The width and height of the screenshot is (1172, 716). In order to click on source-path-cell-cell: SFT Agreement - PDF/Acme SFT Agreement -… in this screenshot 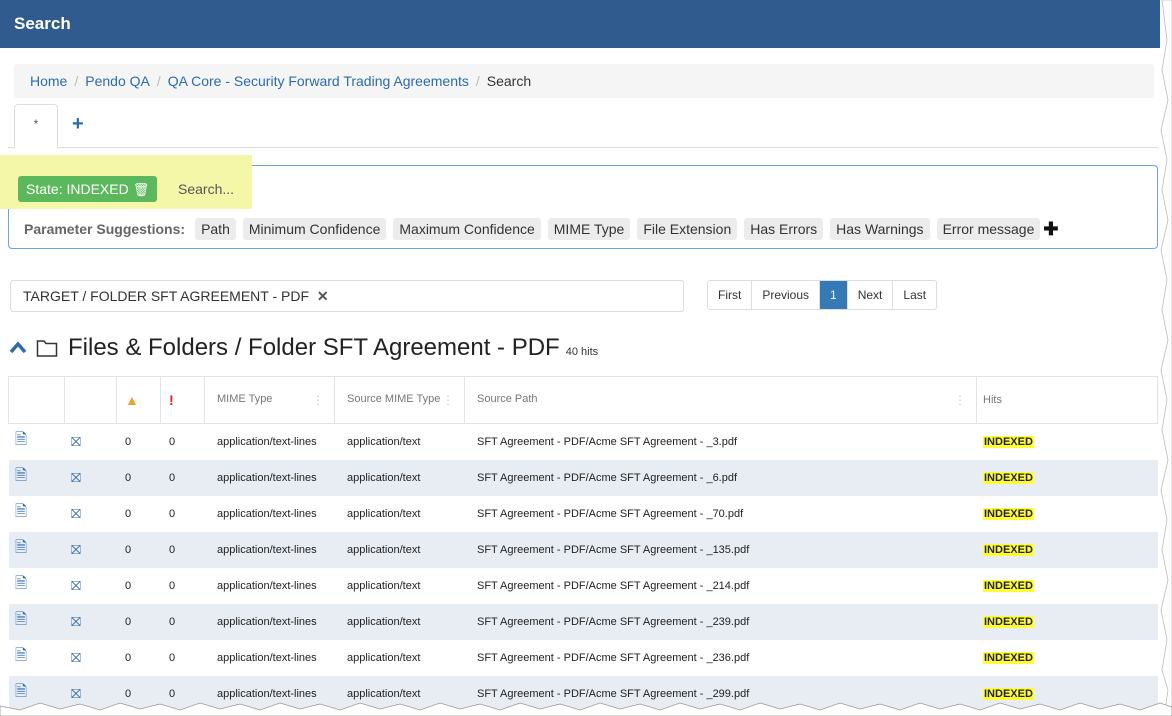, I will do `click(721, 514)`.